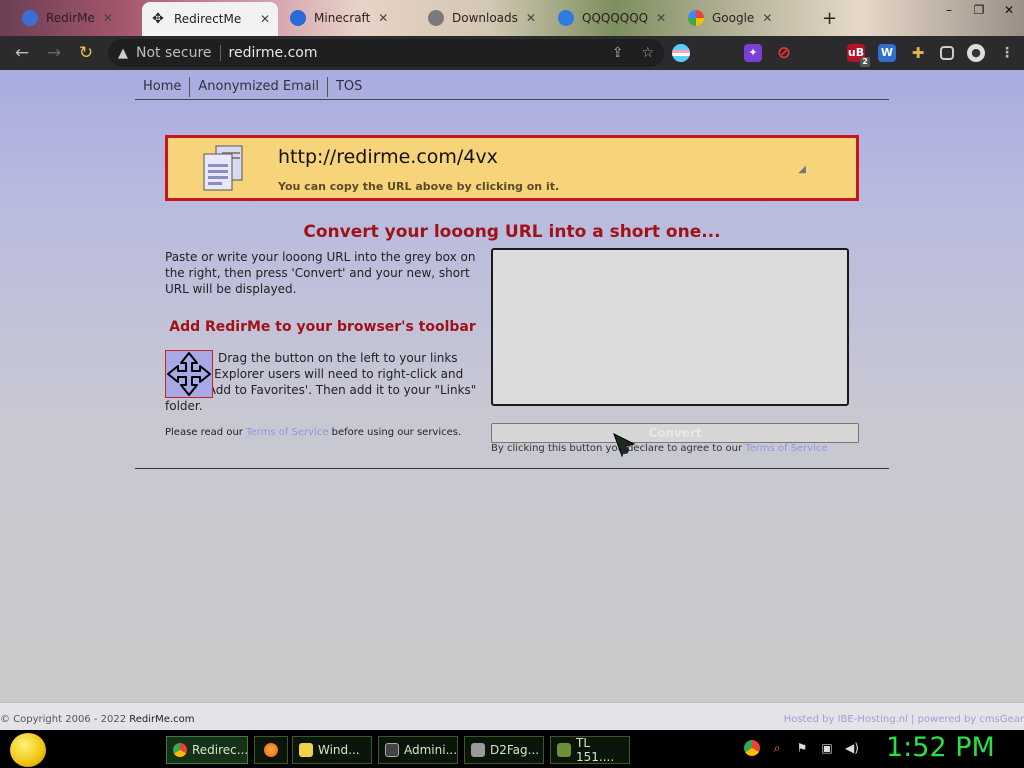 This screenshot has height=768, width=1024. I want to click on tab-redirme: RedirMe ✕, so click(67, 18).